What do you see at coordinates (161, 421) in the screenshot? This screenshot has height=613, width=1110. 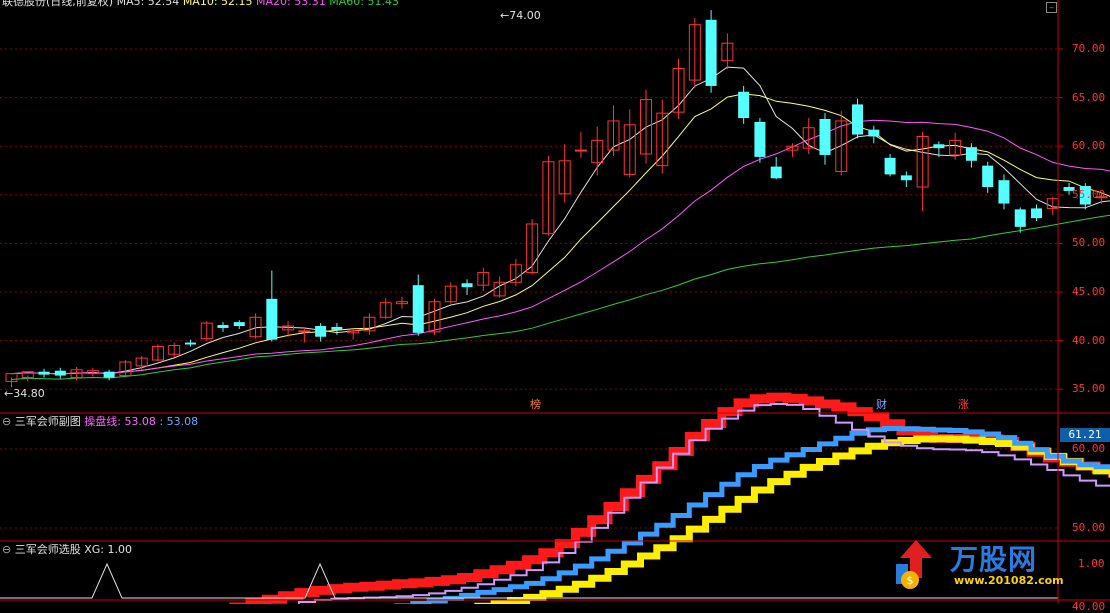 I see `ops-line-sep: :` at bounding box center [161, 421].